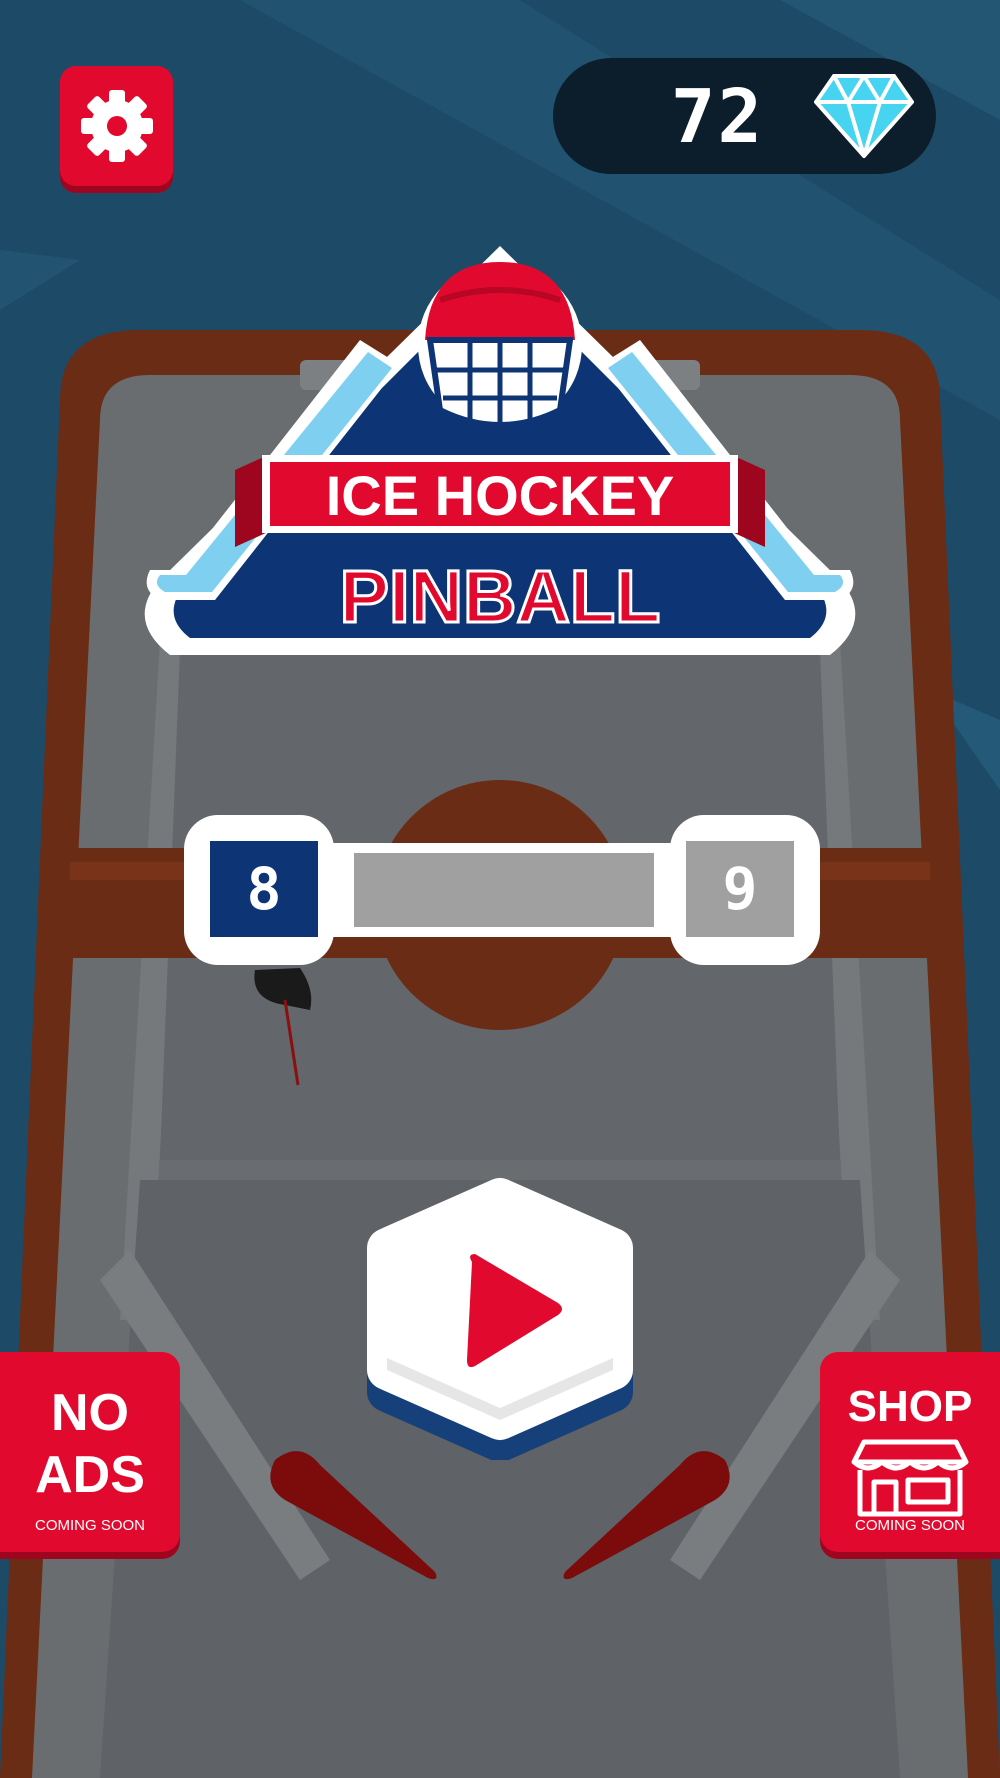  Describe the element at coordinates (740, 889) in the screenshot. I see `next-level-box: 9` at that location.